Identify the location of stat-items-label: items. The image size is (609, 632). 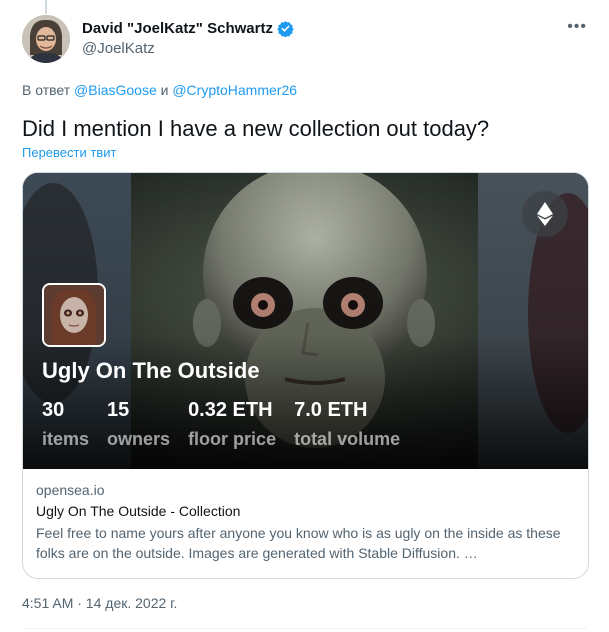
(66, 439).